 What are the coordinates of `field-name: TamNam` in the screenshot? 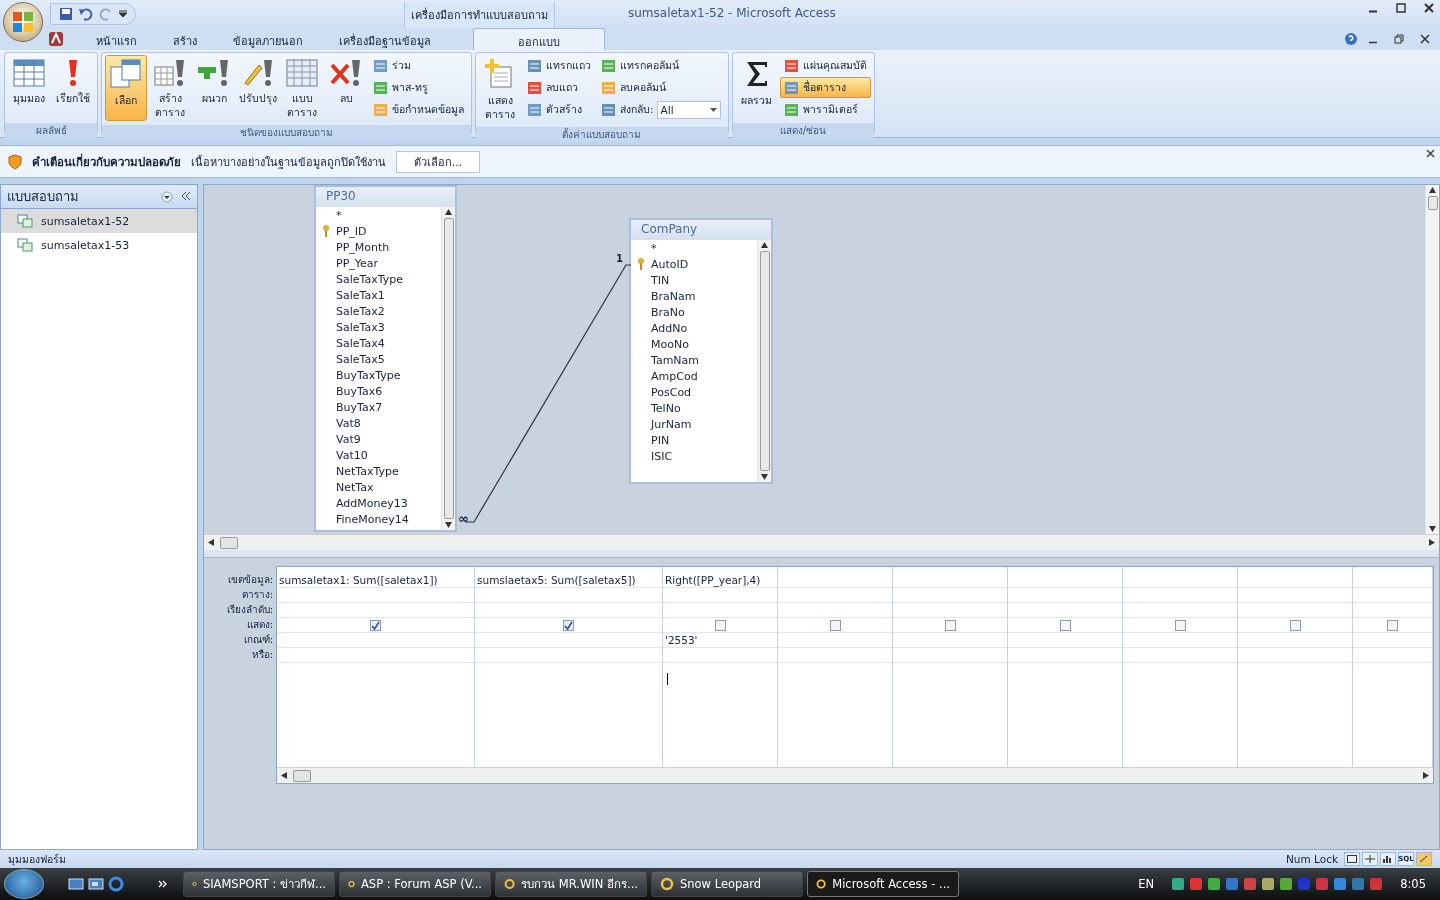 It's located at (675, 360).